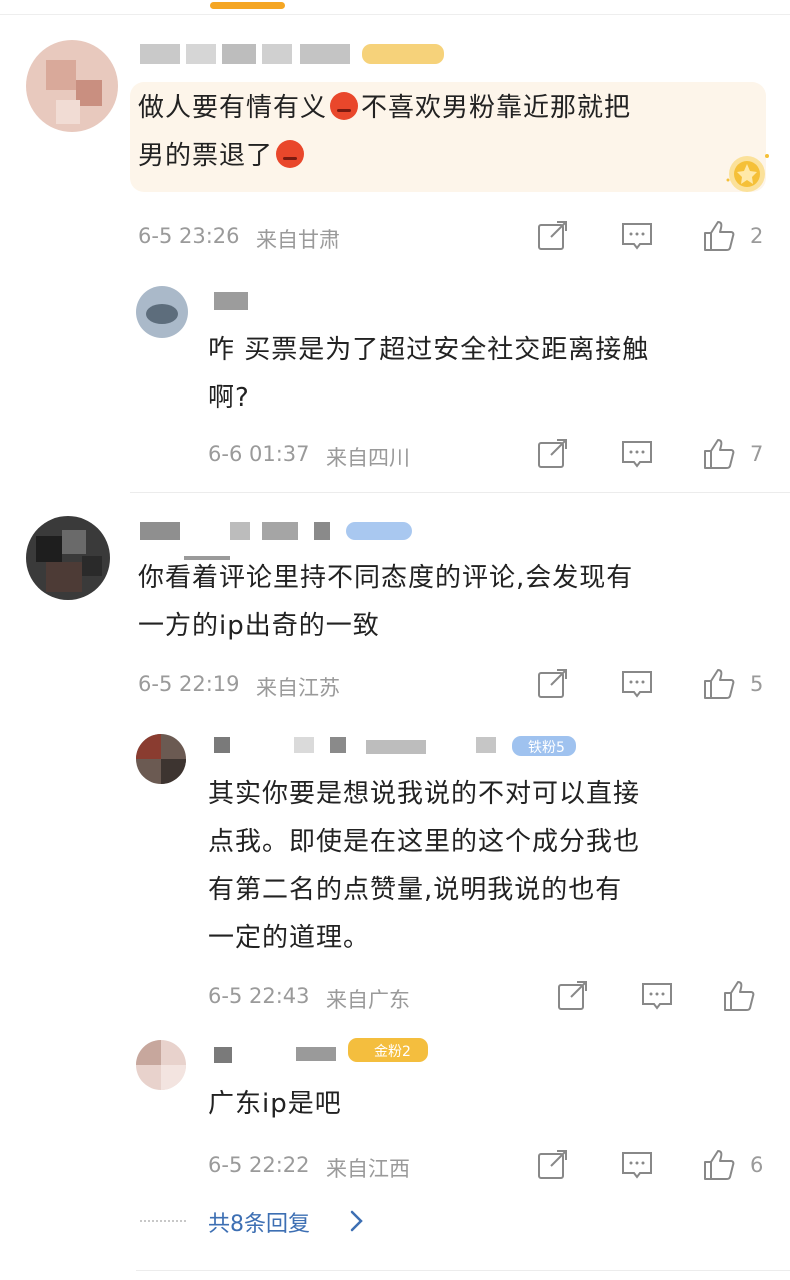  Describe the element at coordinates (206, 156) in the screenshot. I see `comment-text-part: 男的票退了` at that location.